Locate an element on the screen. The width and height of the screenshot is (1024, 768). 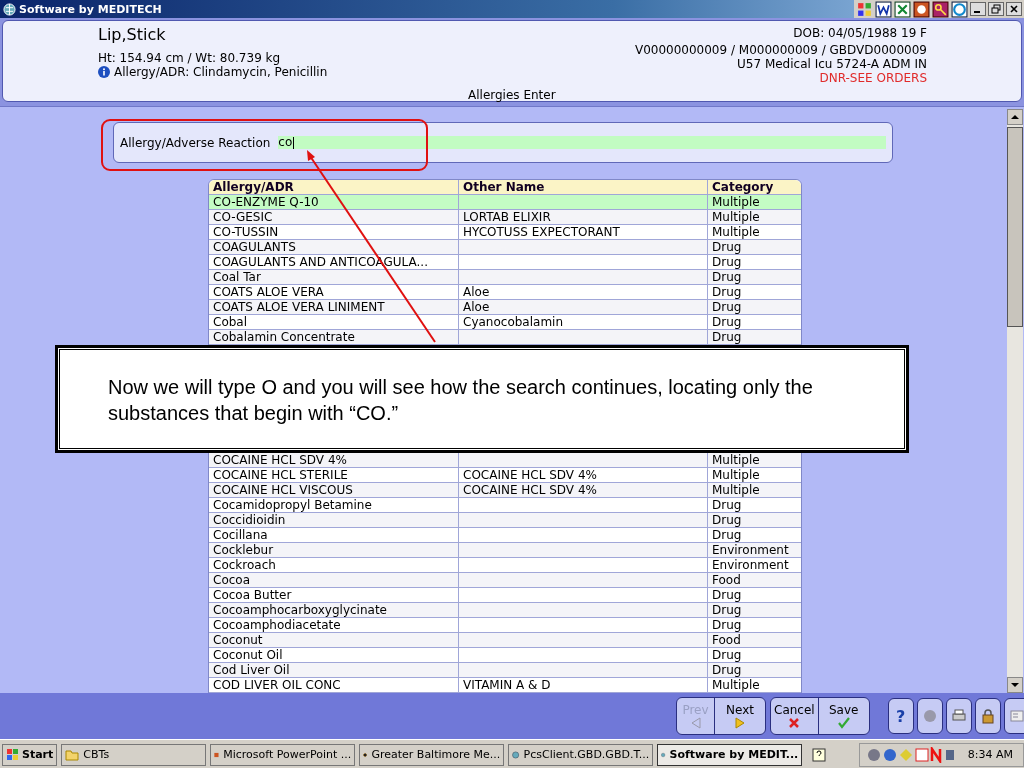
reference-button is located at coordinates (929, 716).